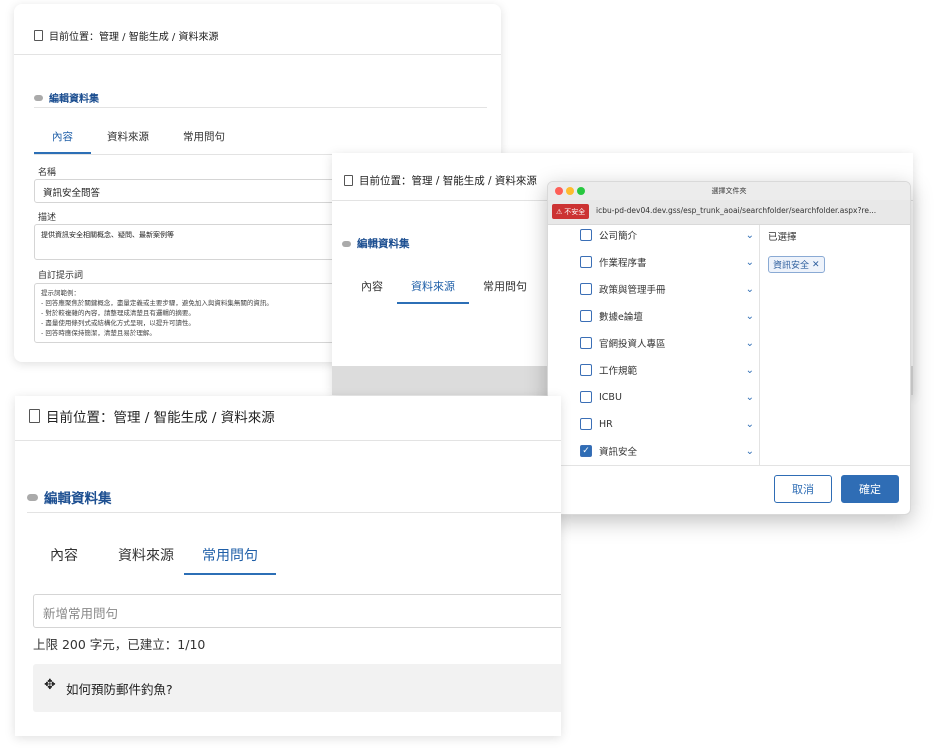 This screenshot has width=936, height=756. What do you see at coordinates (157, 303) in the screenshot?
I see `prompt-line: - 回答應聚焦於關鍵概念，盡量定義或主要步驟，避免加入與資料集無關的資訊。` at bounding box center [157, 303].